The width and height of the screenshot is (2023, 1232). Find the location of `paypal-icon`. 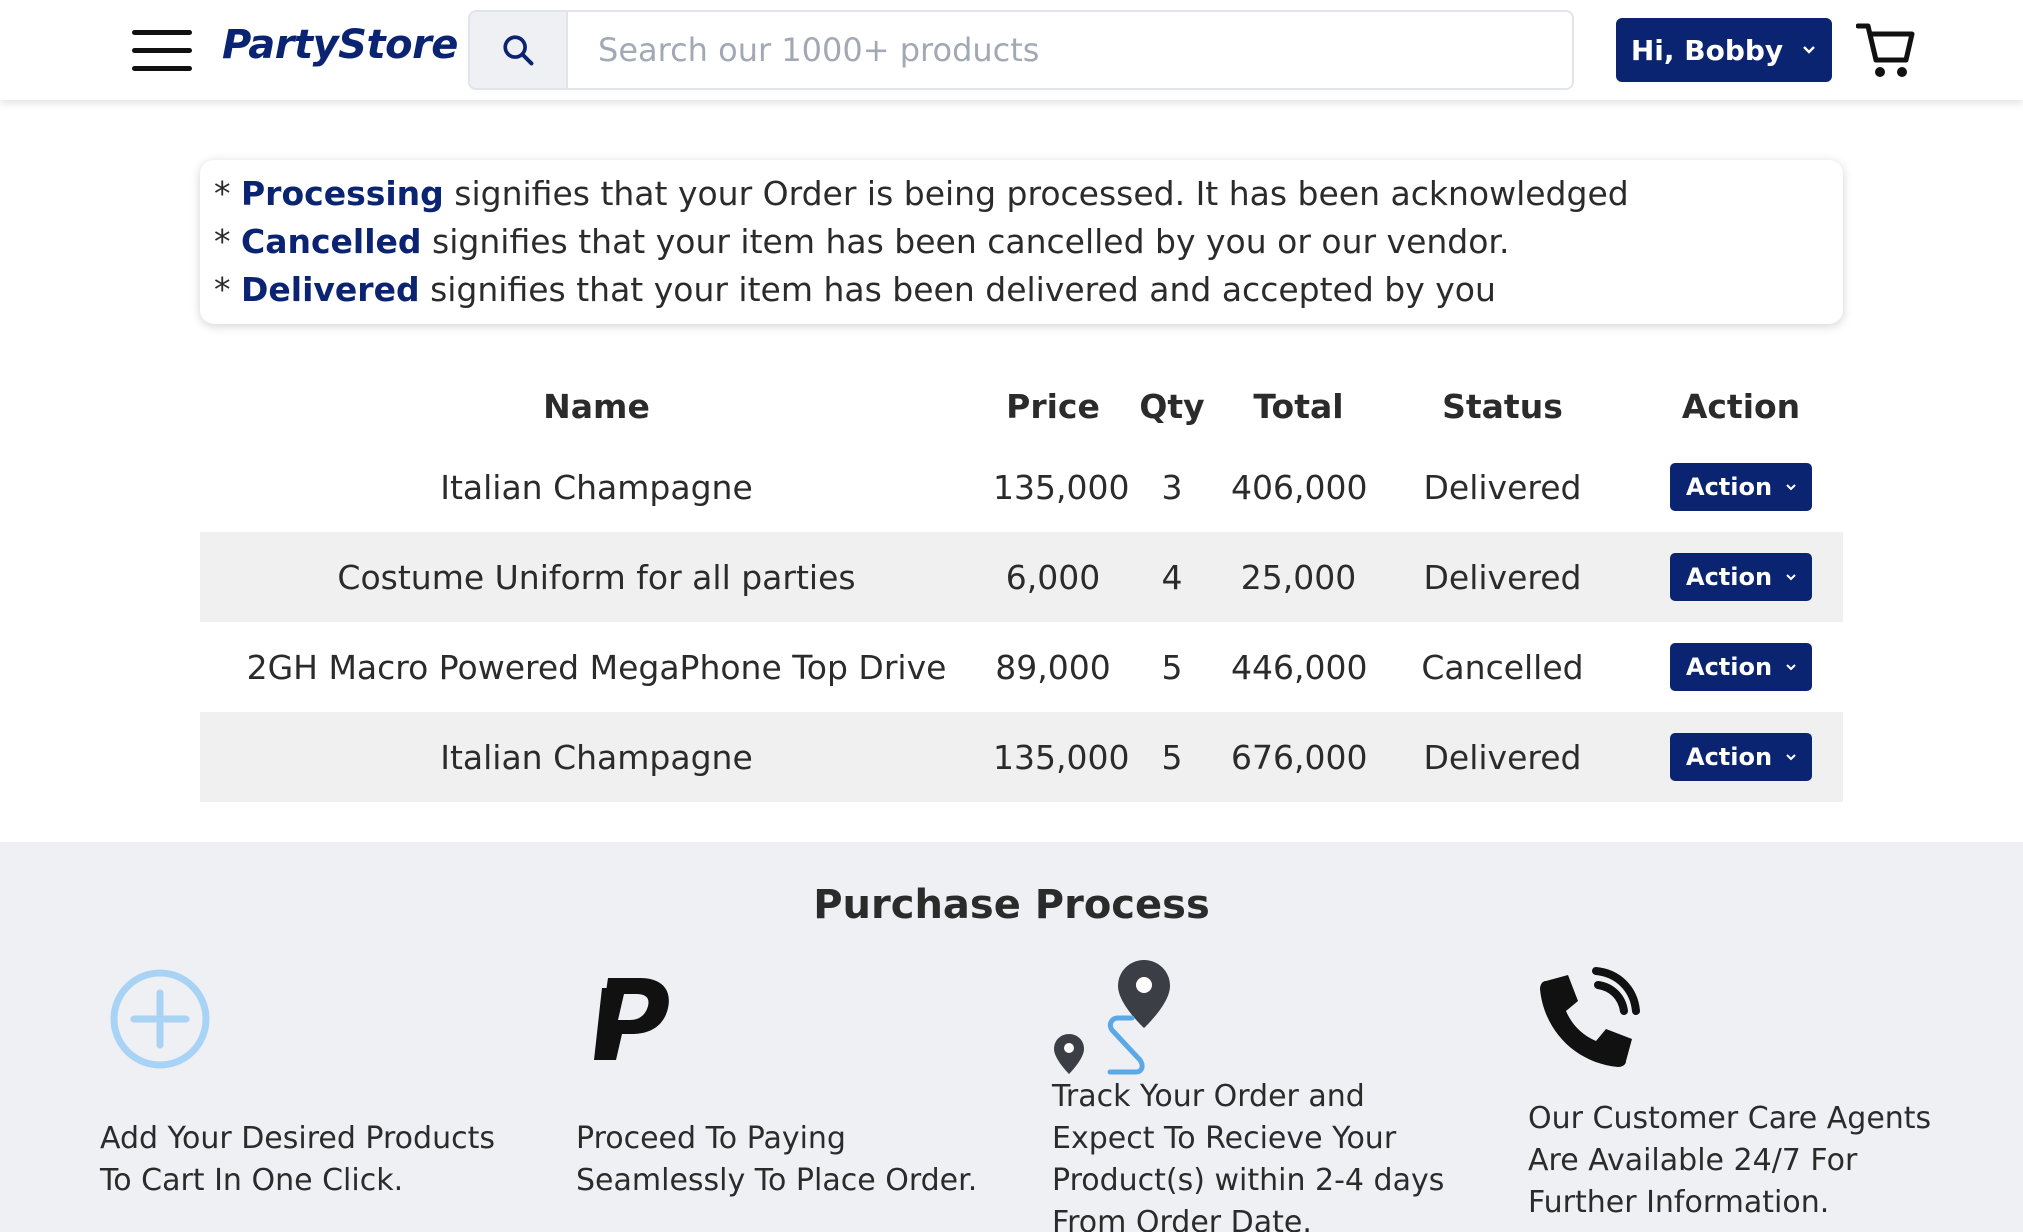

paypal-icon is located at coordinates (631, 1019).